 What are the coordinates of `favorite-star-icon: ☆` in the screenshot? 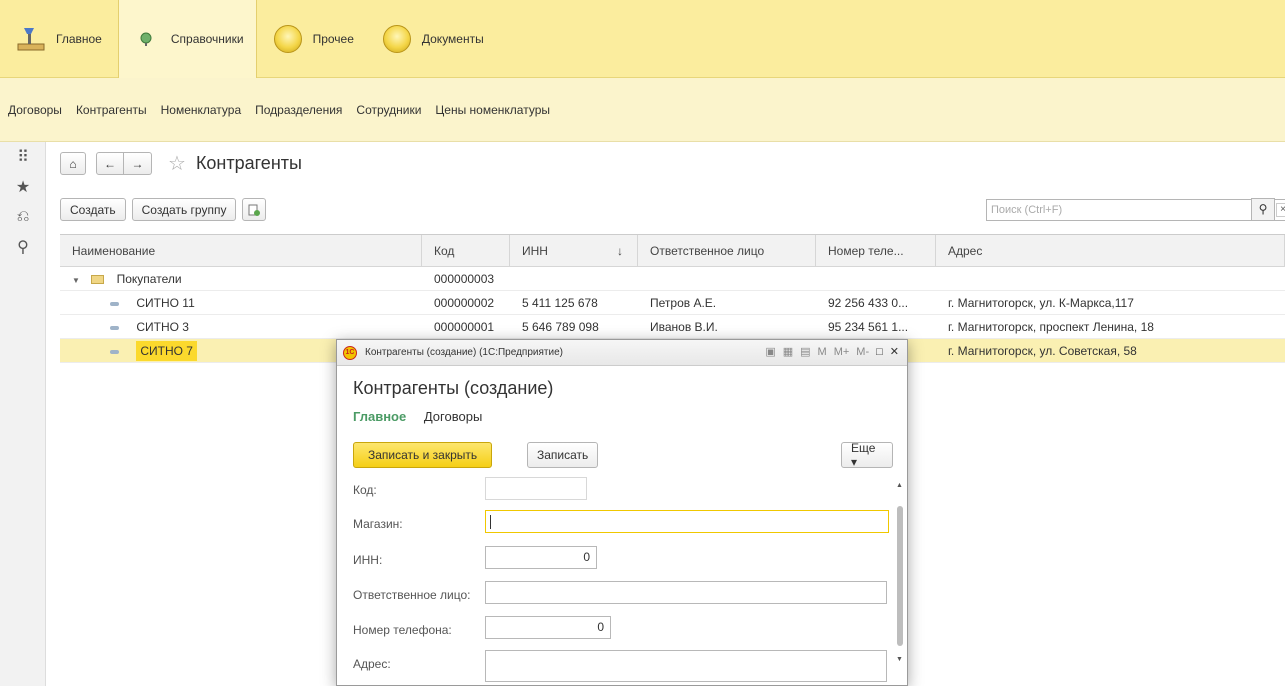 It's located at (177, 163).